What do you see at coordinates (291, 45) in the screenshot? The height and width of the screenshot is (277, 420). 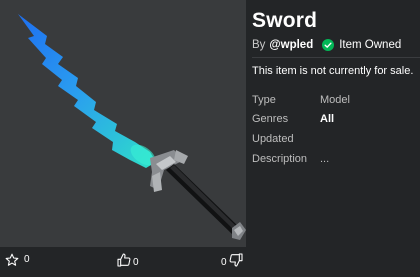 I see `creator-link: @wpled` at bounding box center [291, 45].